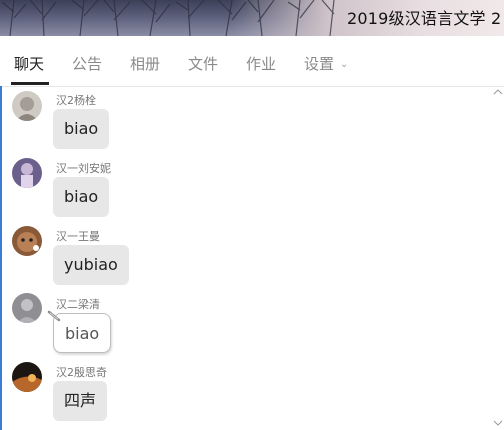 The height and width of the screenshot is (430, 504). Describe the element at coordinates (498, 258) in the screenshot. I see `scrollbar` at that location.